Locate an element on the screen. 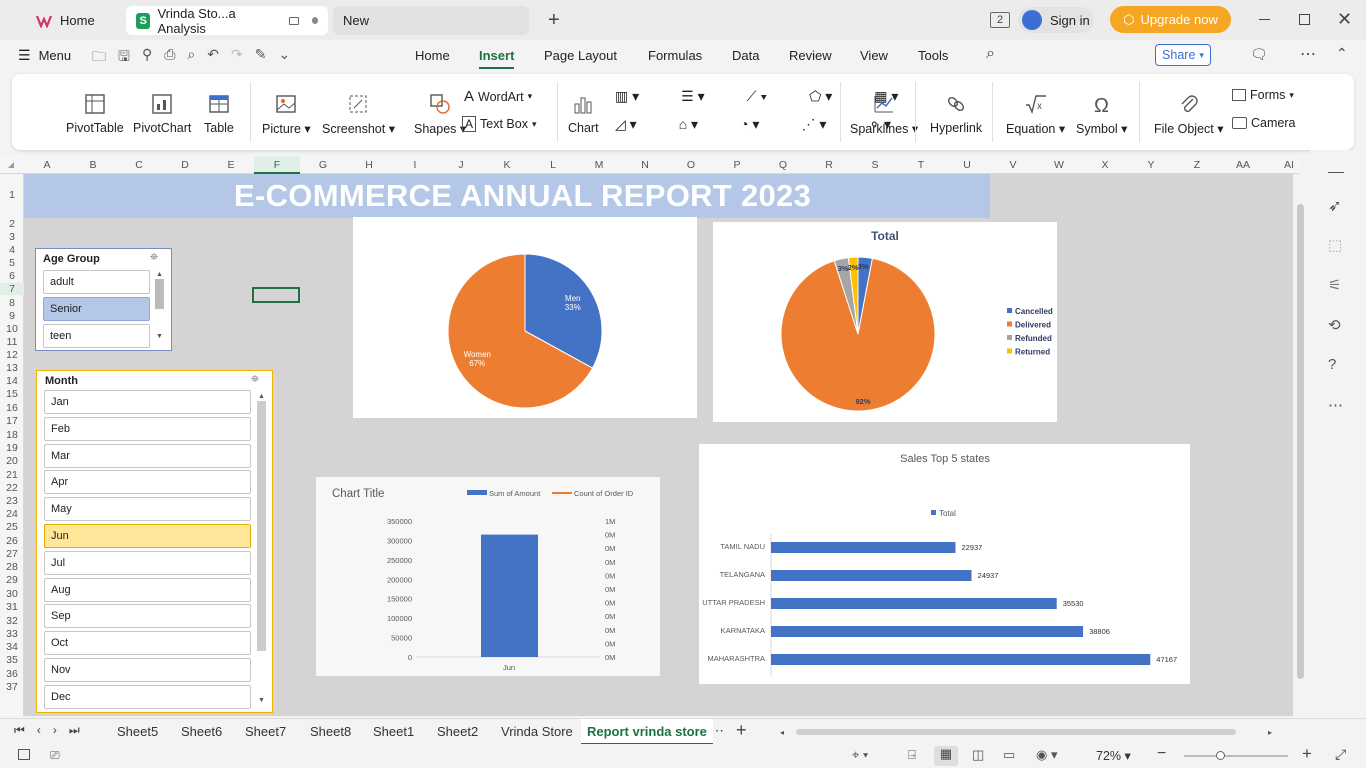  pie-chart-icon: ⬠ ▾ is located at coordinates (820, 96).